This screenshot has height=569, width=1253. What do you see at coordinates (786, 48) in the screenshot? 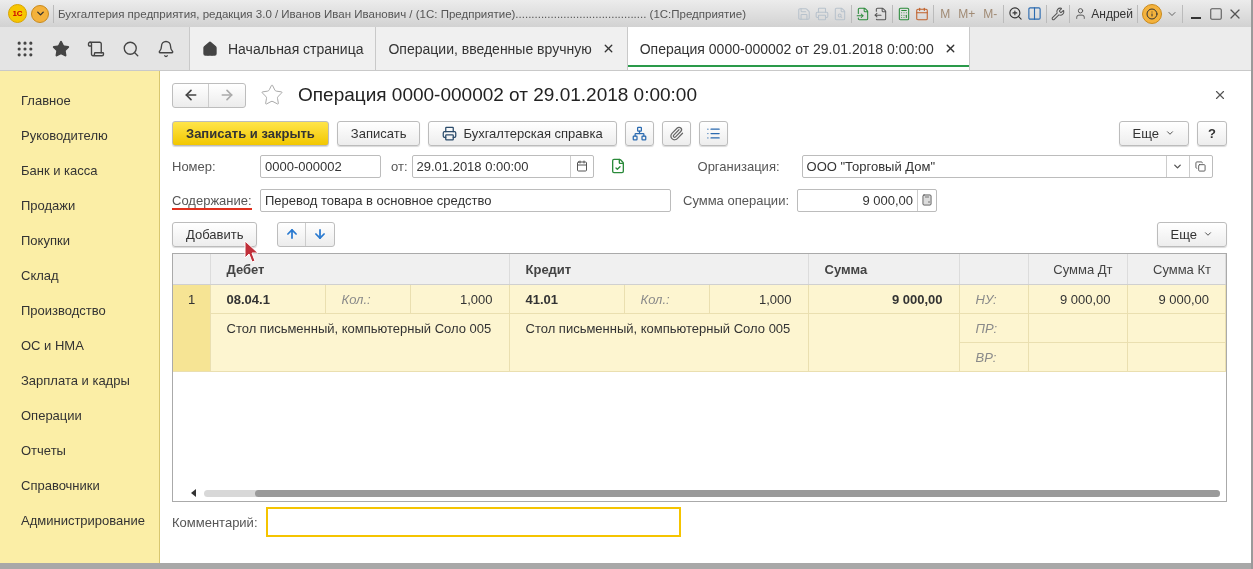
I see `tab-label: Операция 0000-000002 от 29.01.2018 0:00:00` at bounding box center [786, 48].